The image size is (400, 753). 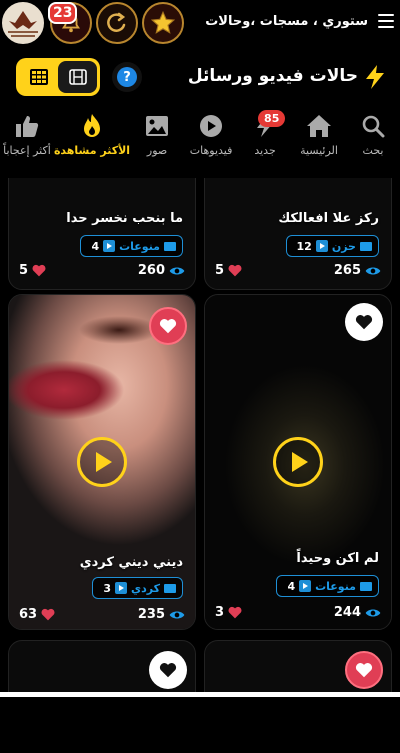 What do you see at coordinates (319, 150) in the screenshot?
I see `tab-label: الرئيسية` at bounding box center [319, 150].